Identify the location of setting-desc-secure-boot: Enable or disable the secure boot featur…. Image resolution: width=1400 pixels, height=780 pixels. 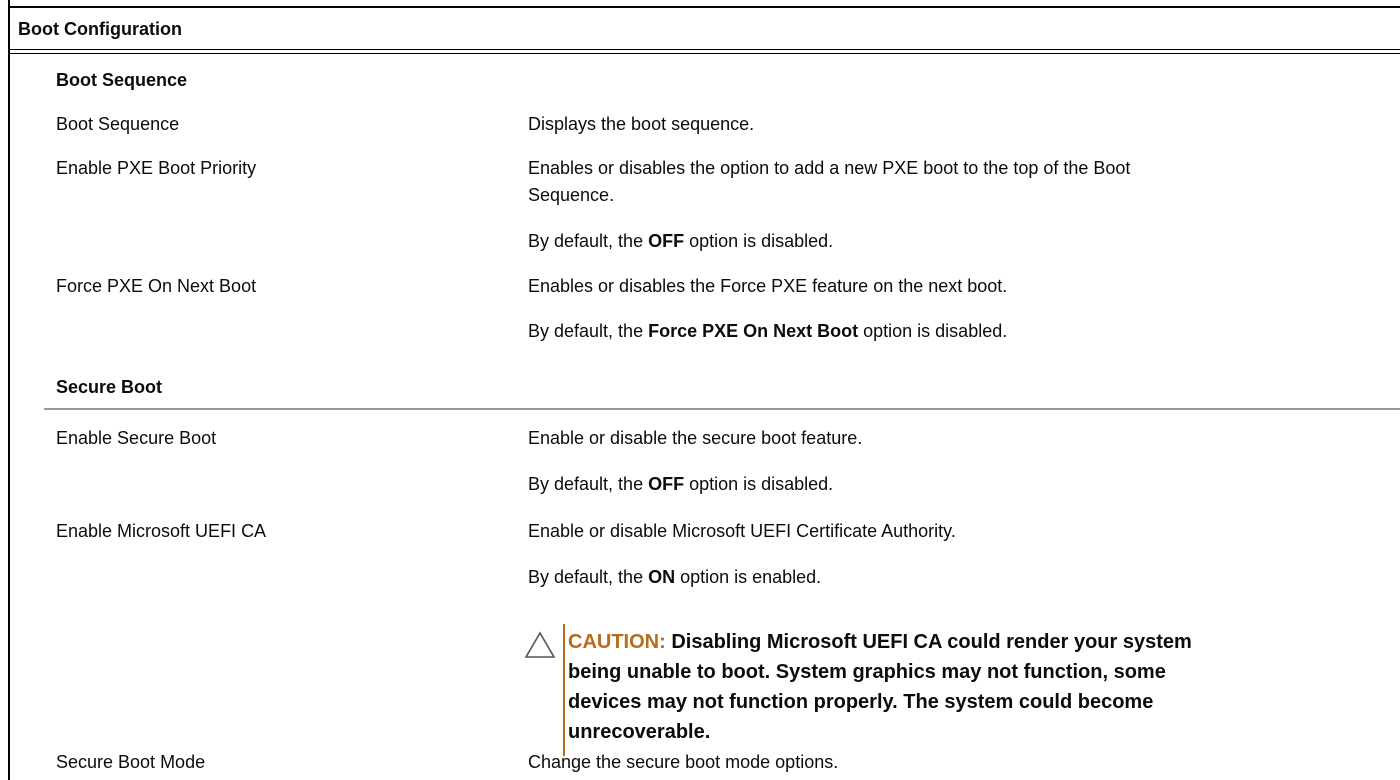
(695, 438).